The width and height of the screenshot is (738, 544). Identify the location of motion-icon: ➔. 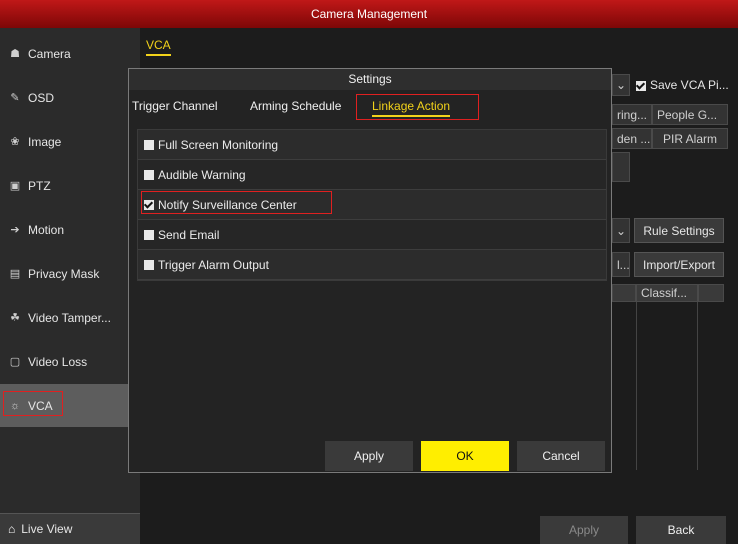
(15, 230).